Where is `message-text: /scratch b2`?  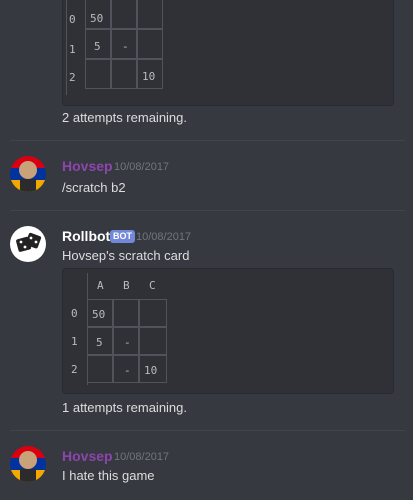
message-text: /scratch b2 is located at coordinates (94, 187).